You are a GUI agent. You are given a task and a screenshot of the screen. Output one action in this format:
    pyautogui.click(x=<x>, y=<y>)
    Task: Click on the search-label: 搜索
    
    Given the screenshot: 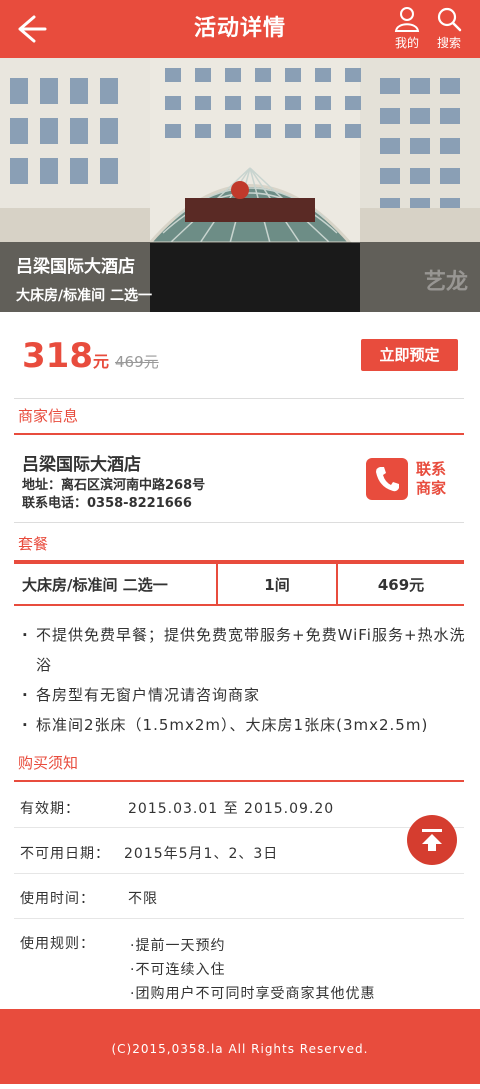 What is the action you would take?
    pyautogui.click(x=448, y=43)
    